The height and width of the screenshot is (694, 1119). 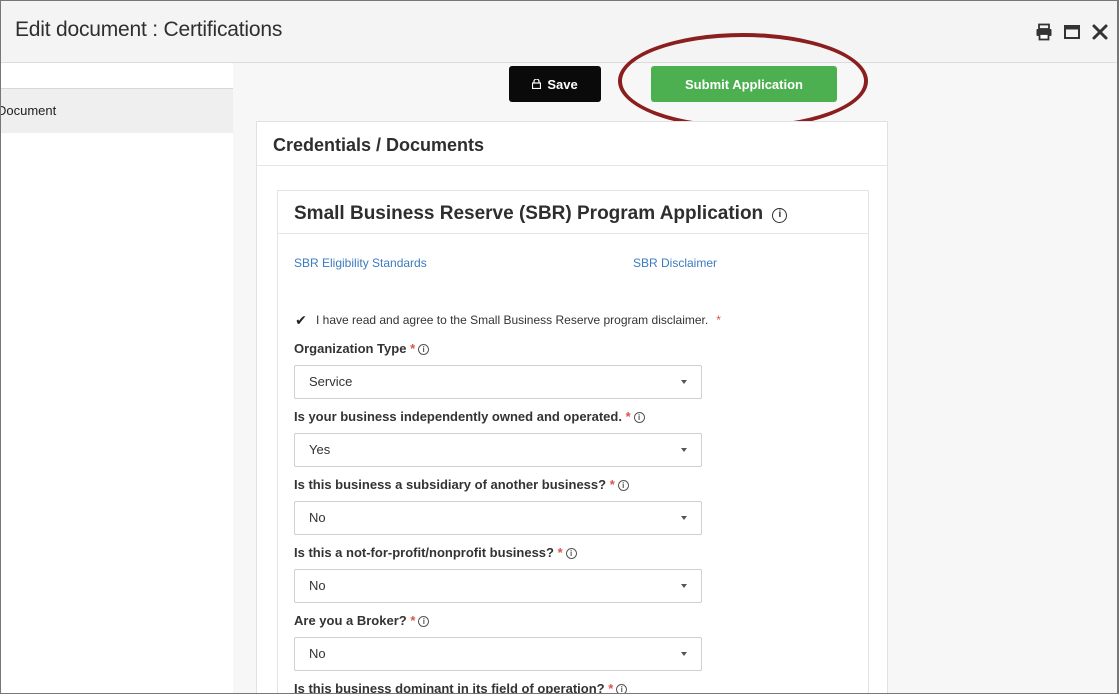 I want to click on field-broker: Are you a Broker? * i No, so click(x=574, y=642).